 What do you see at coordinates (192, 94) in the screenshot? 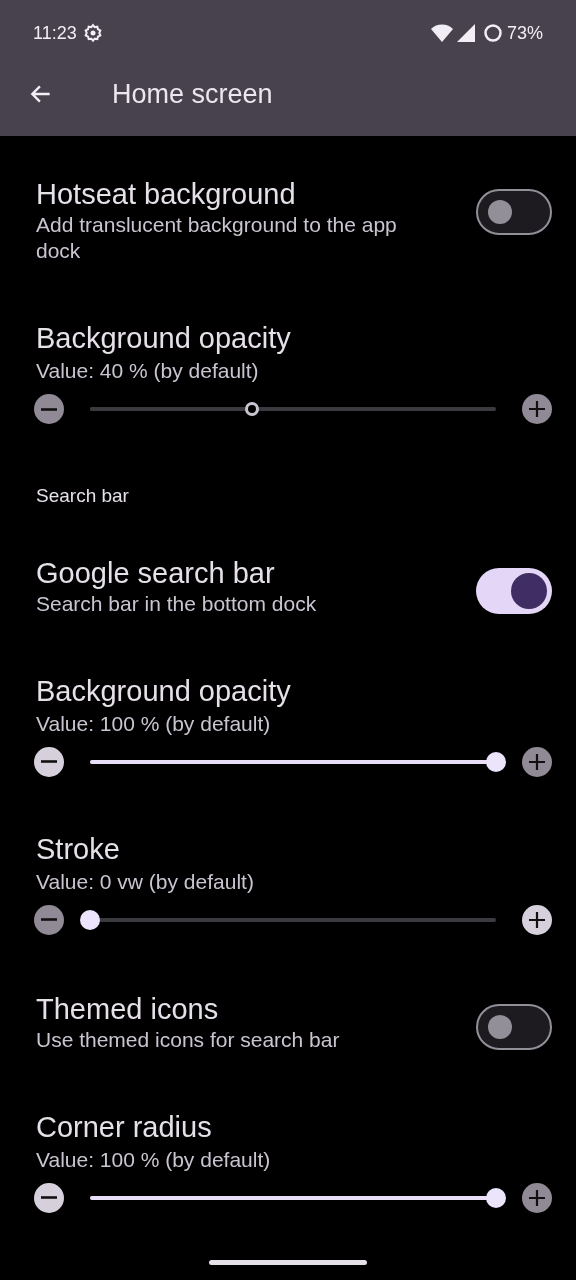
I see `screen-title: Home screen` at bounding box center [192, 94].